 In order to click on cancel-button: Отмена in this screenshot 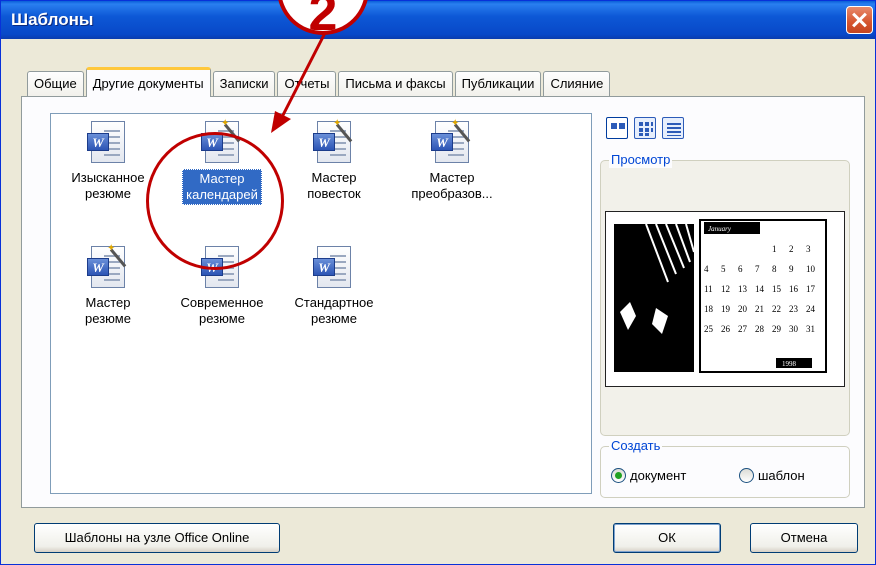, I will do `click(804, 538)`.